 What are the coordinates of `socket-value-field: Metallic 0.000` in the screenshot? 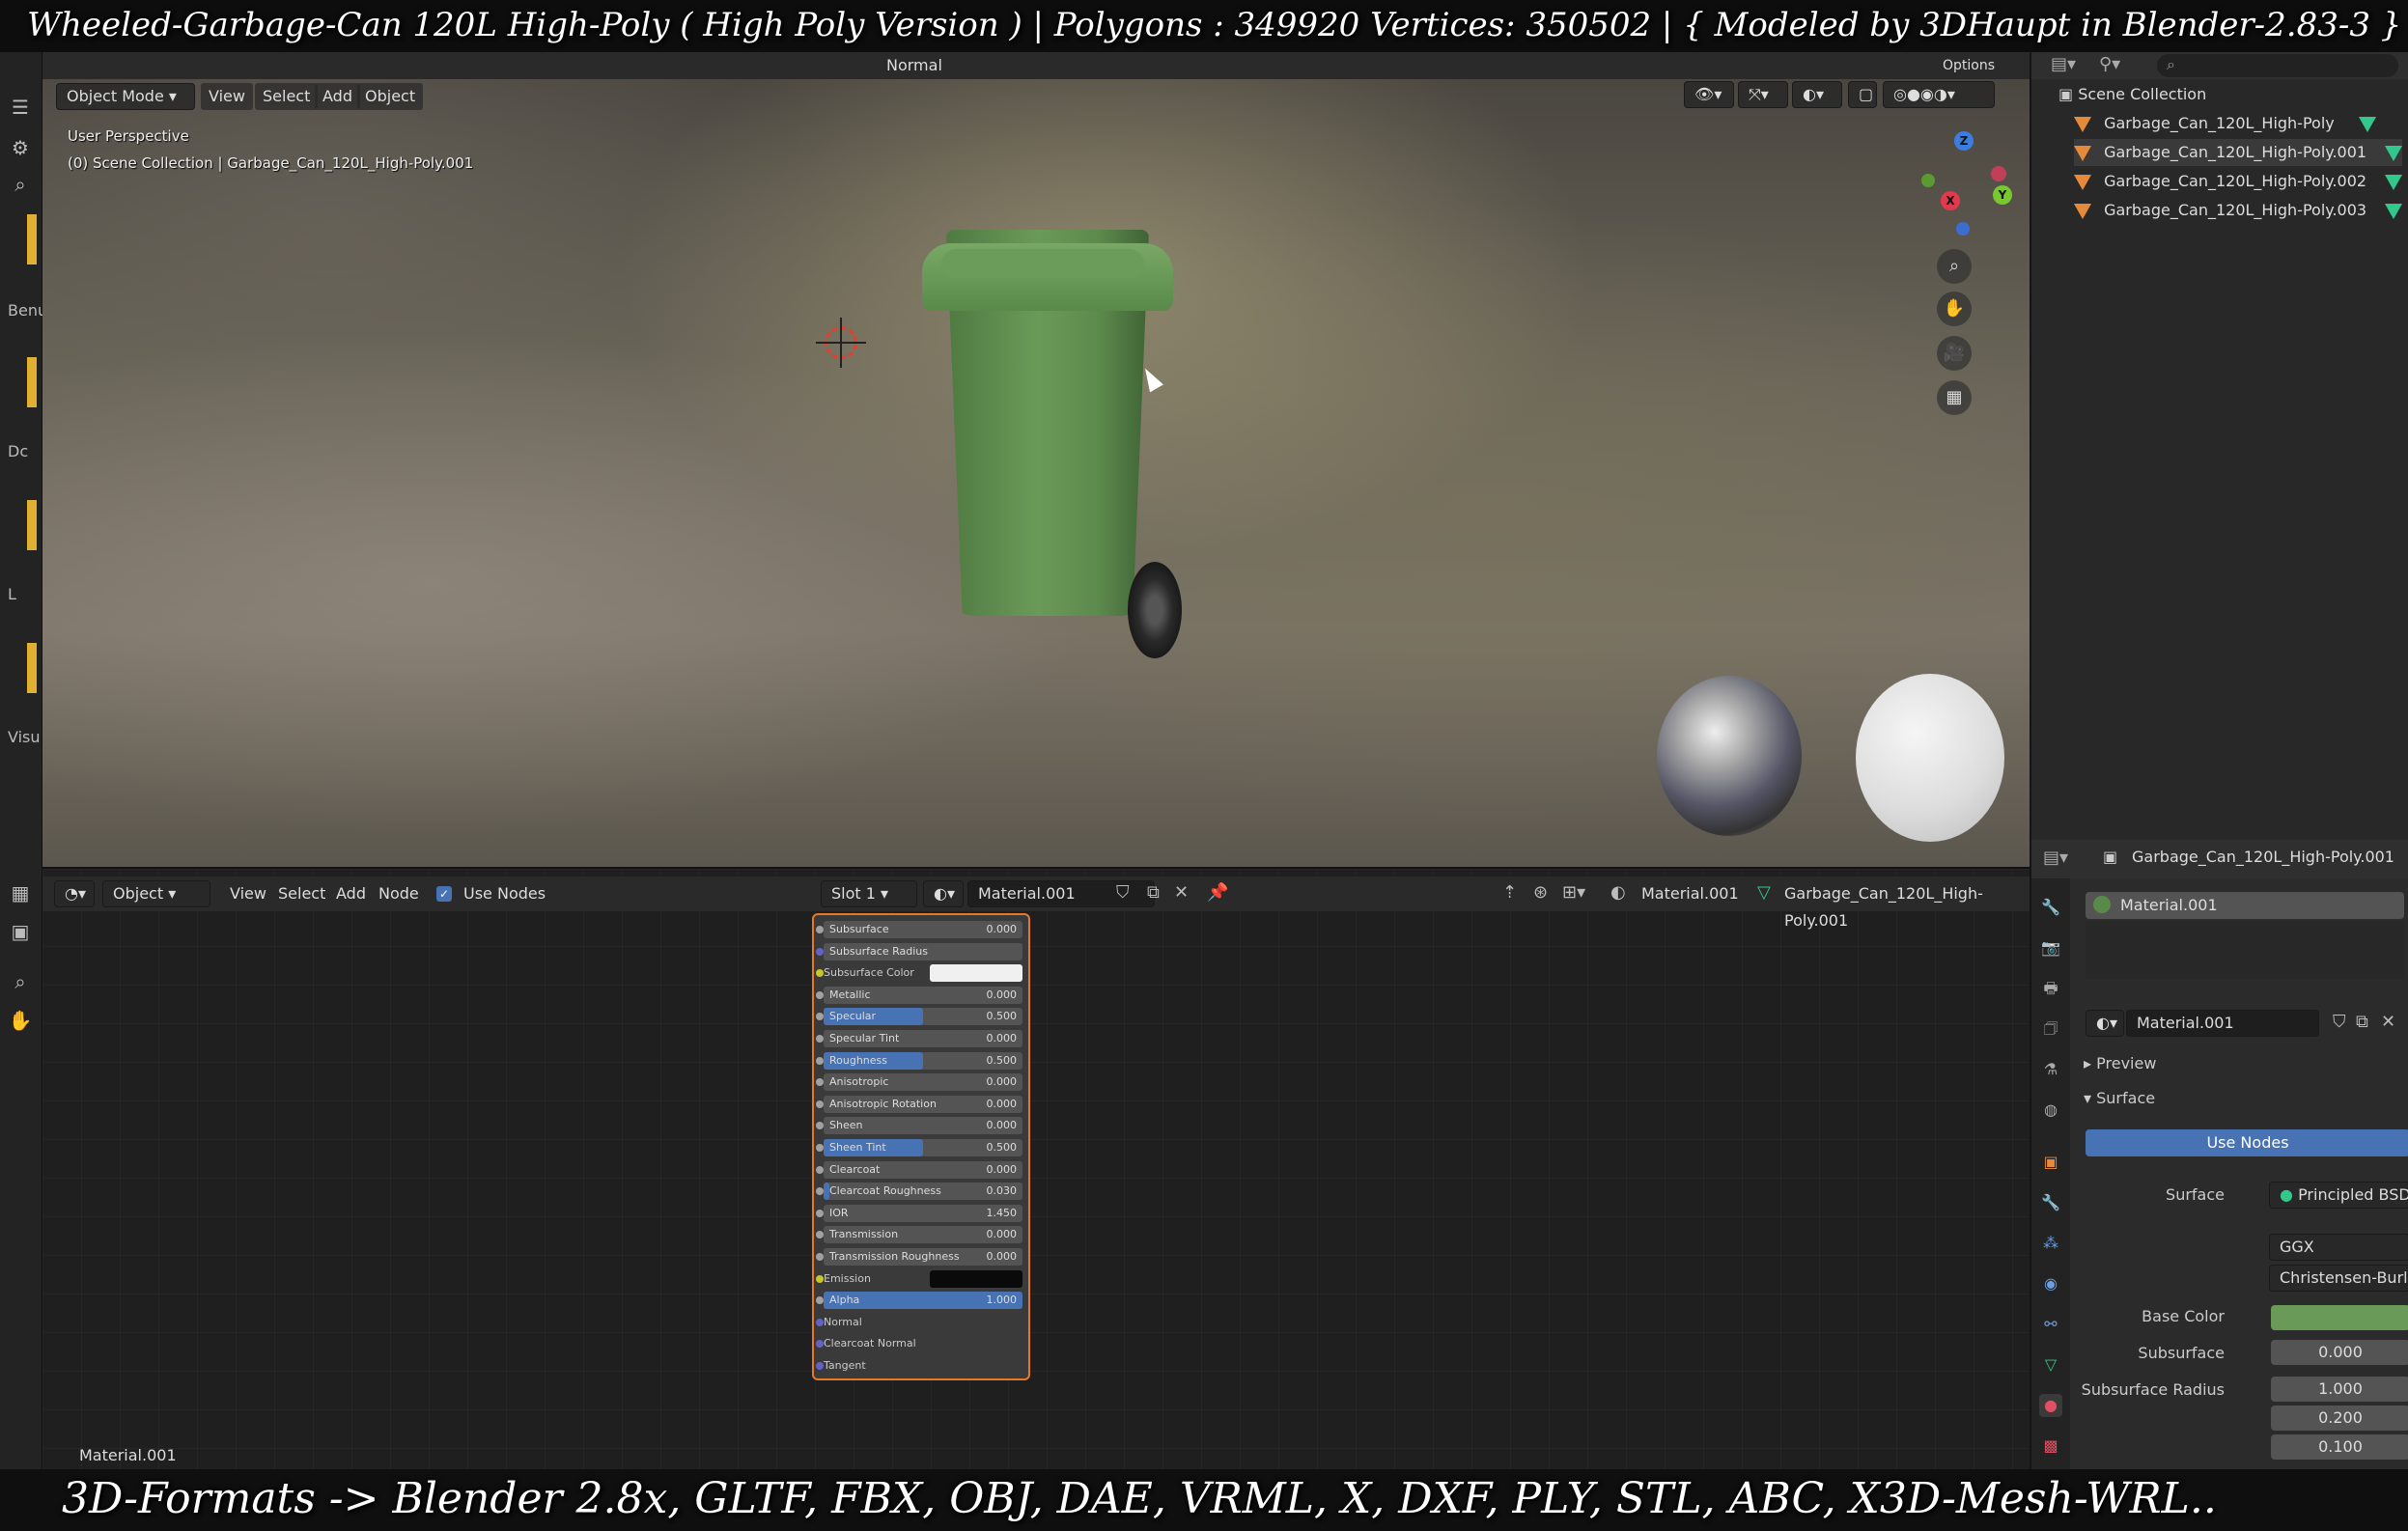 It's located at (923, 995).